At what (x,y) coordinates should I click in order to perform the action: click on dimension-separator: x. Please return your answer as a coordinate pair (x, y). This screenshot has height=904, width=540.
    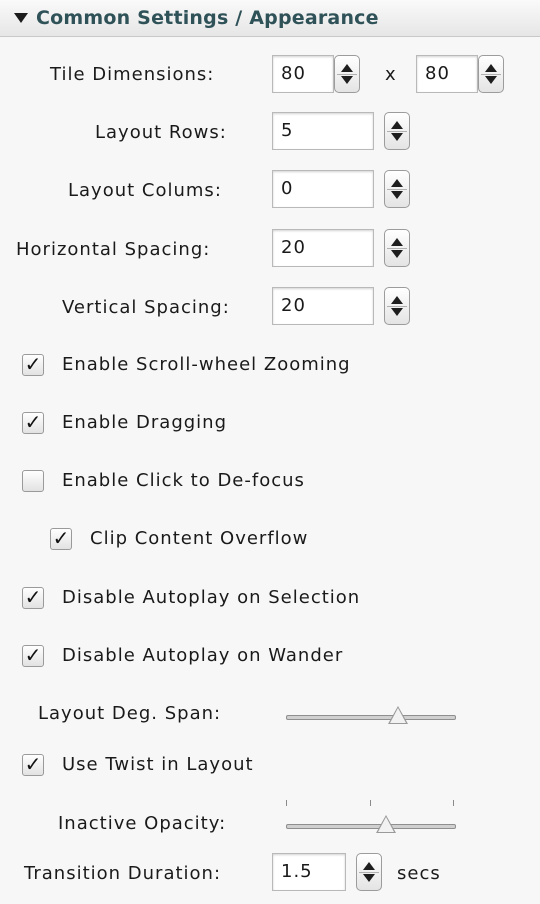
    Looking at the image, I should click on (390, 74).